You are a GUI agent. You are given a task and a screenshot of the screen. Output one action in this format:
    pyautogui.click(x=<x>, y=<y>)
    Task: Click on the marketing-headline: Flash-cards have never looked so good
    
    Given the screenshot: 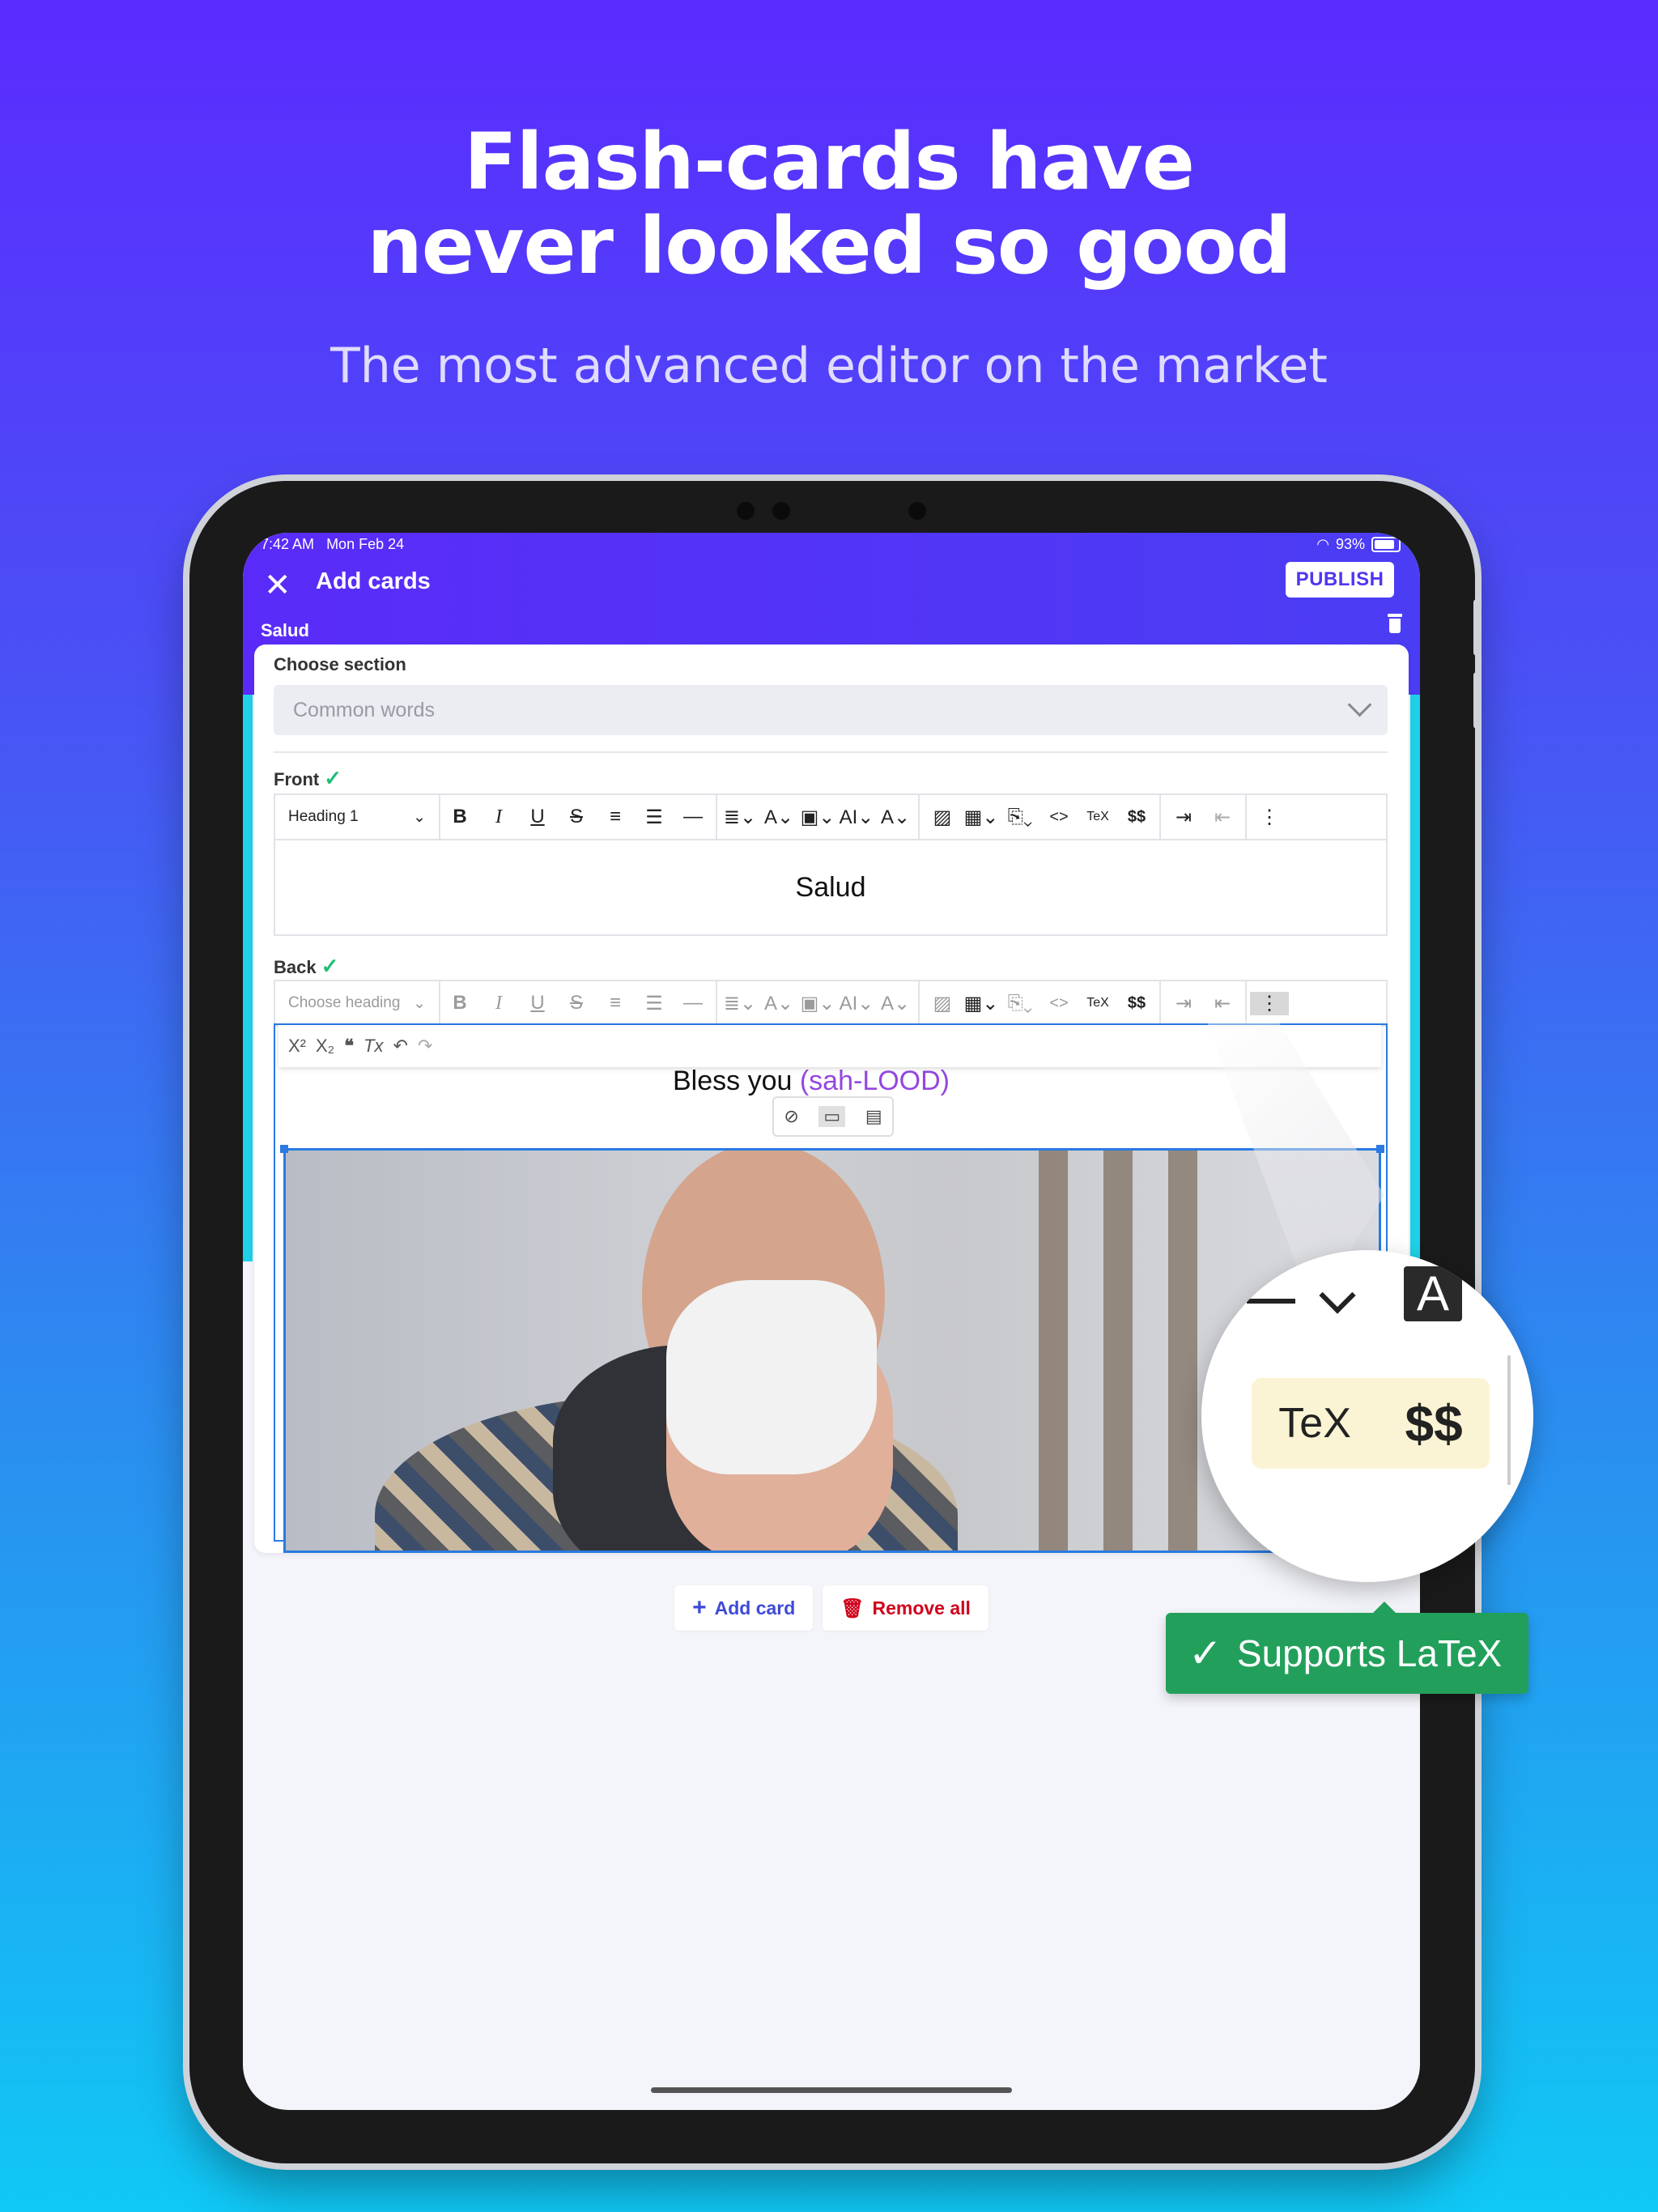 What is the action you would take?
    pyautogui.click(x=829, y=204)
    